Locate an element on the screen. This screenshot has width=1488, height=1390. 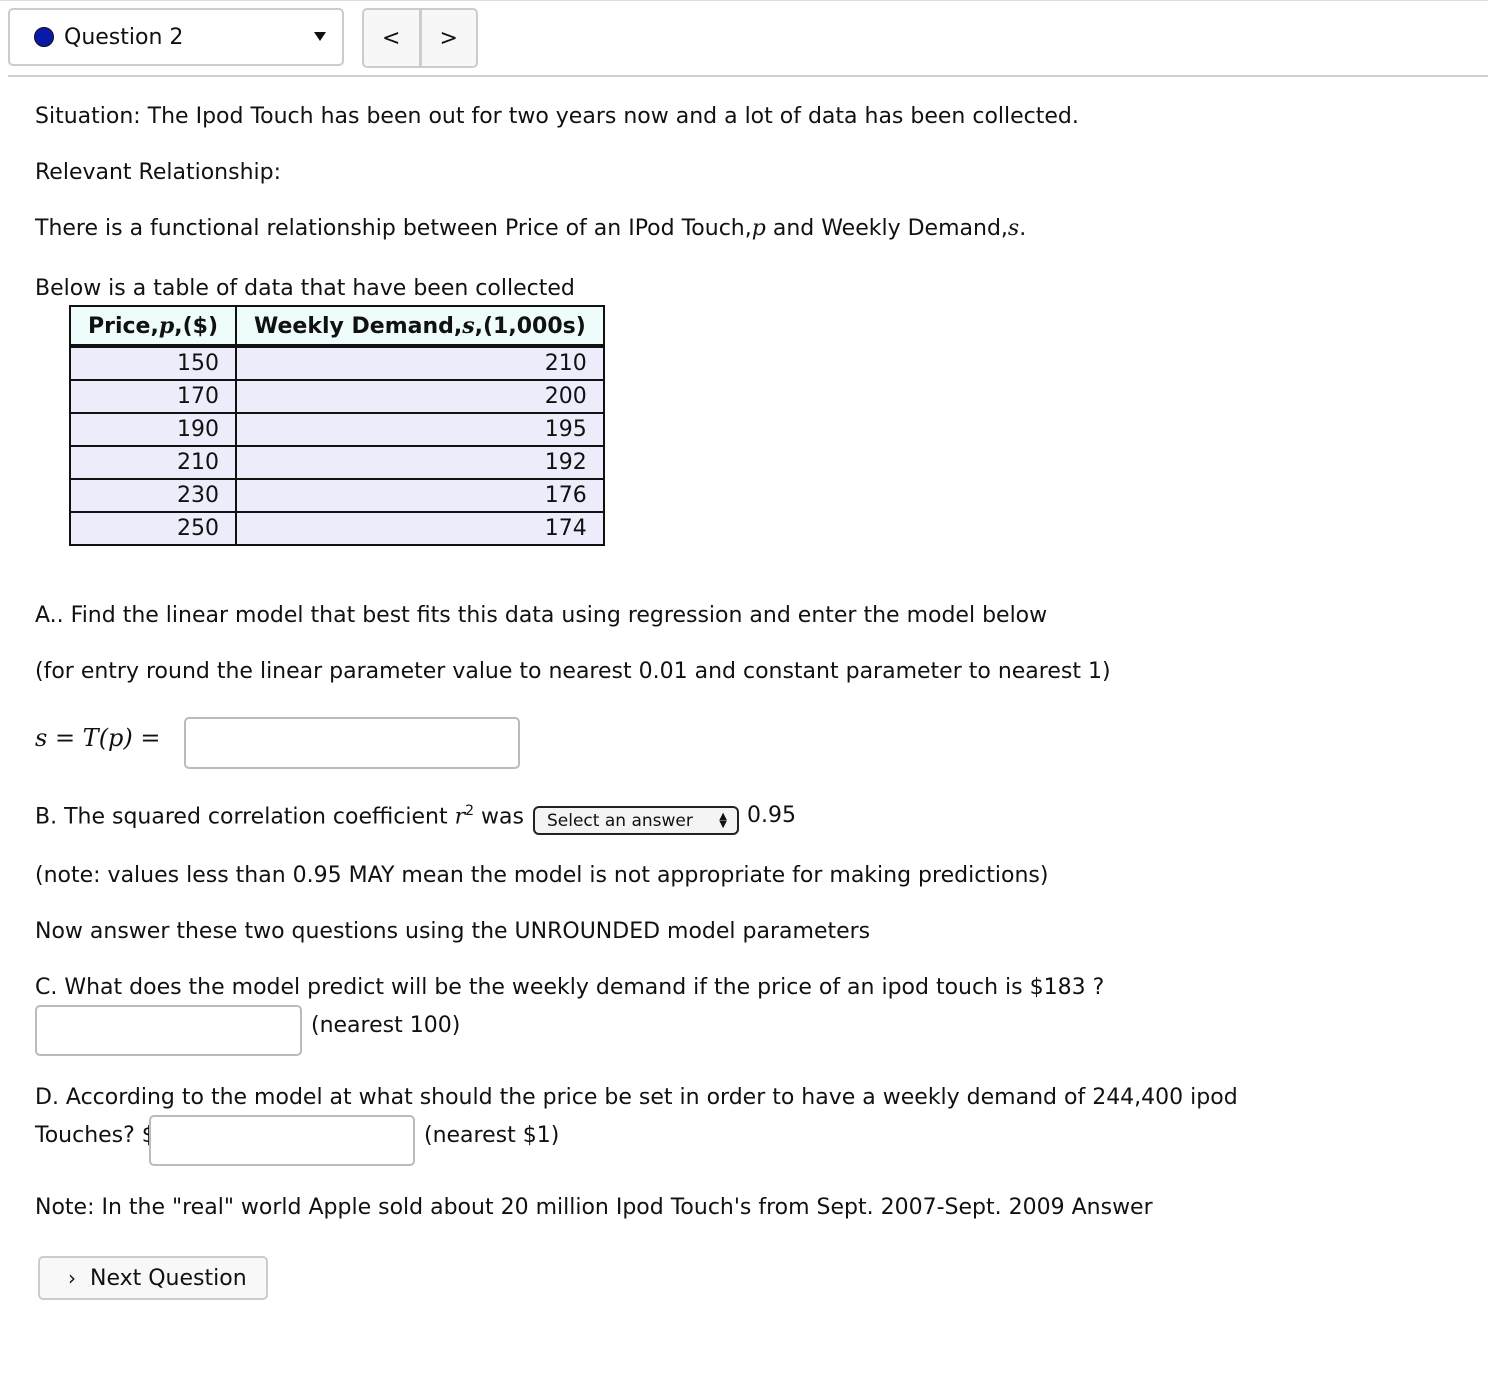
header-price: Price,p,($) is located at coordinates (153, 326).